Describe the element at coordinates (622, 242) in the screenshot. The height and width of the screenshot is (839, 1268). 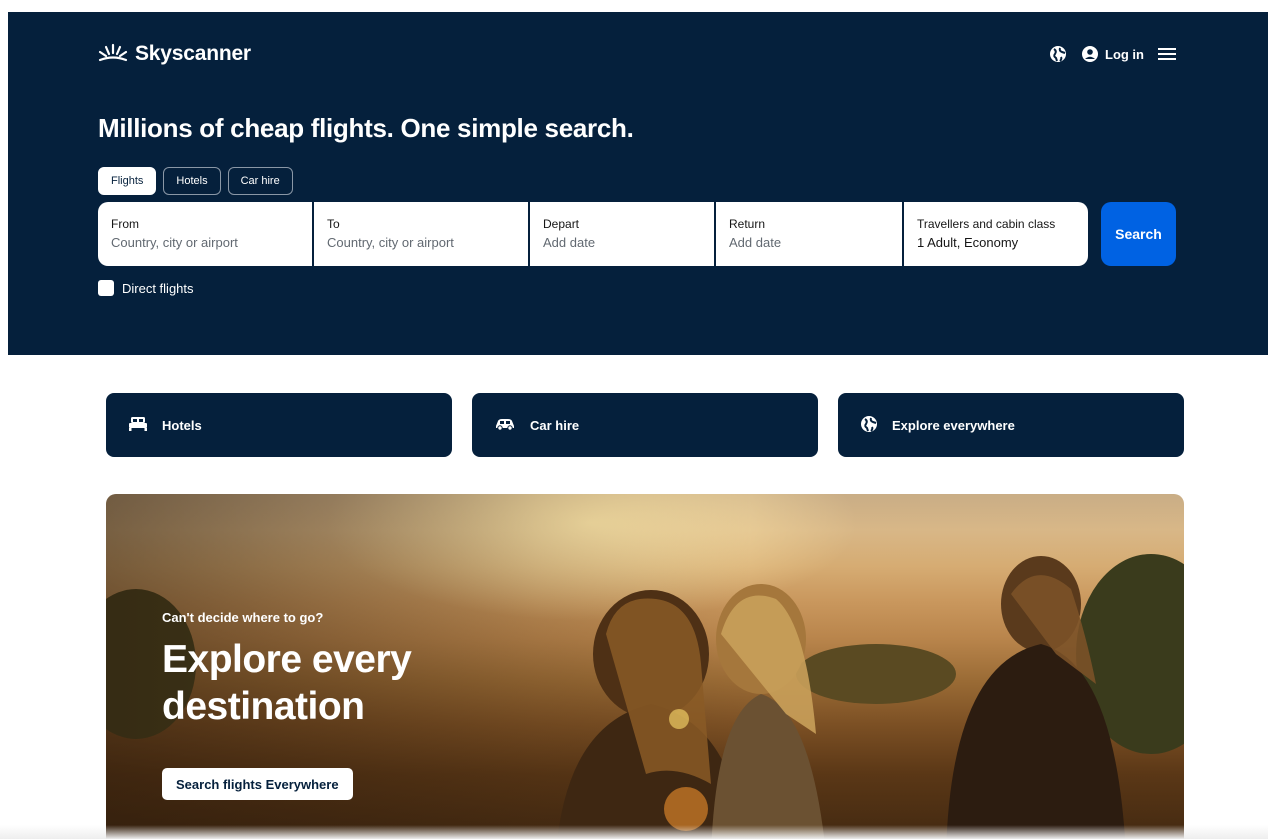
I see `depart-input: Add date` at that location.